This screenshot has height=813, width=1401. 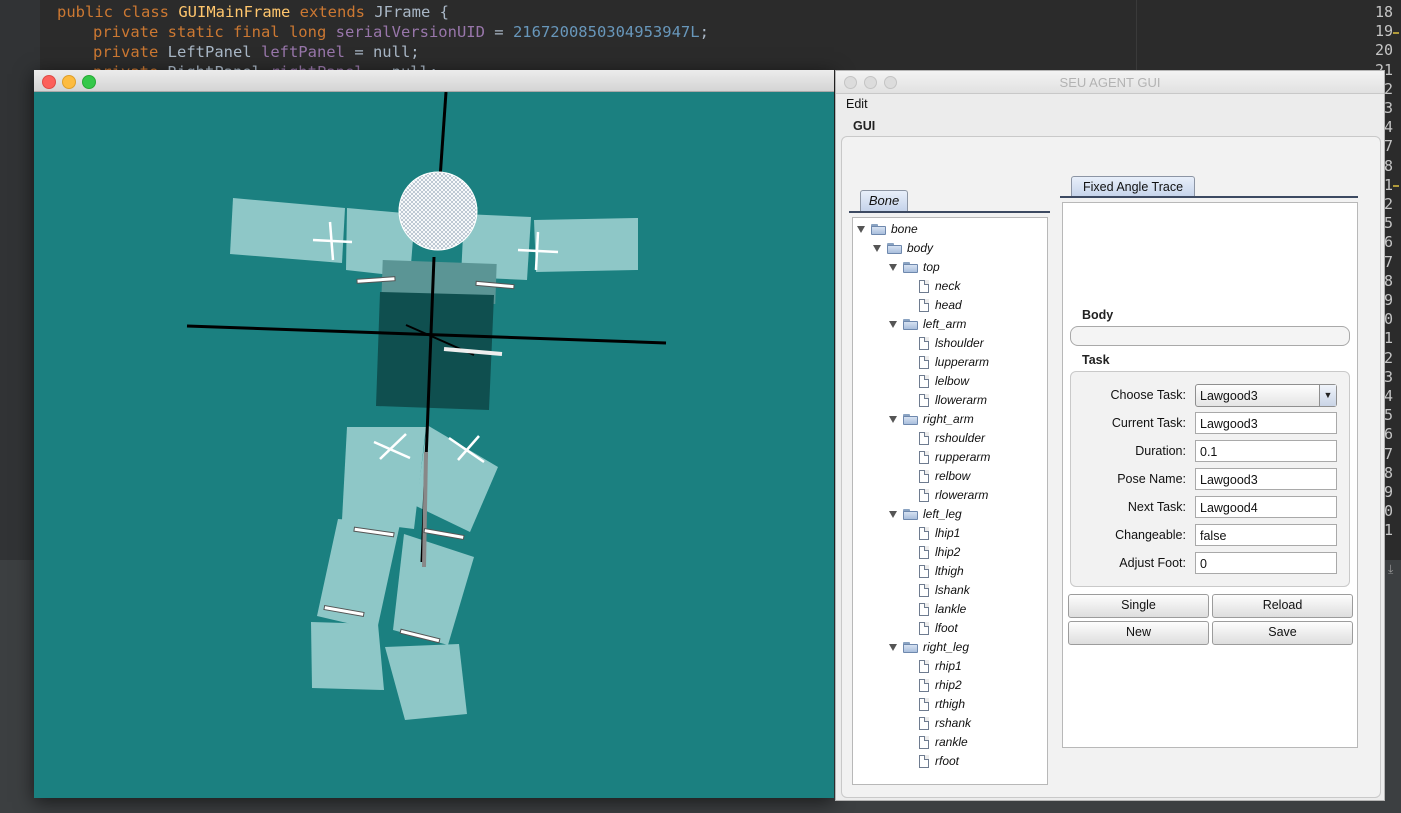 What do you see at coordinates (1282, 633) in the screenshot?
I see `save-button: Save` at bounding box center [1282, 633].